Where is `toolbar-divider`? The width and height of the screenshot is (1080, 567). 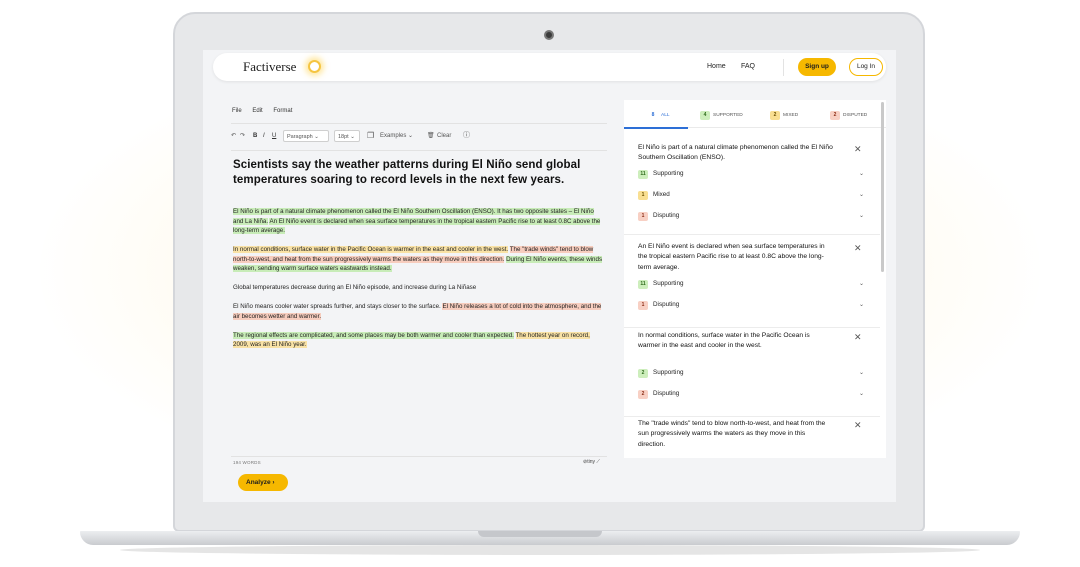 toolbar-divider is located at coordinates (419, 150).